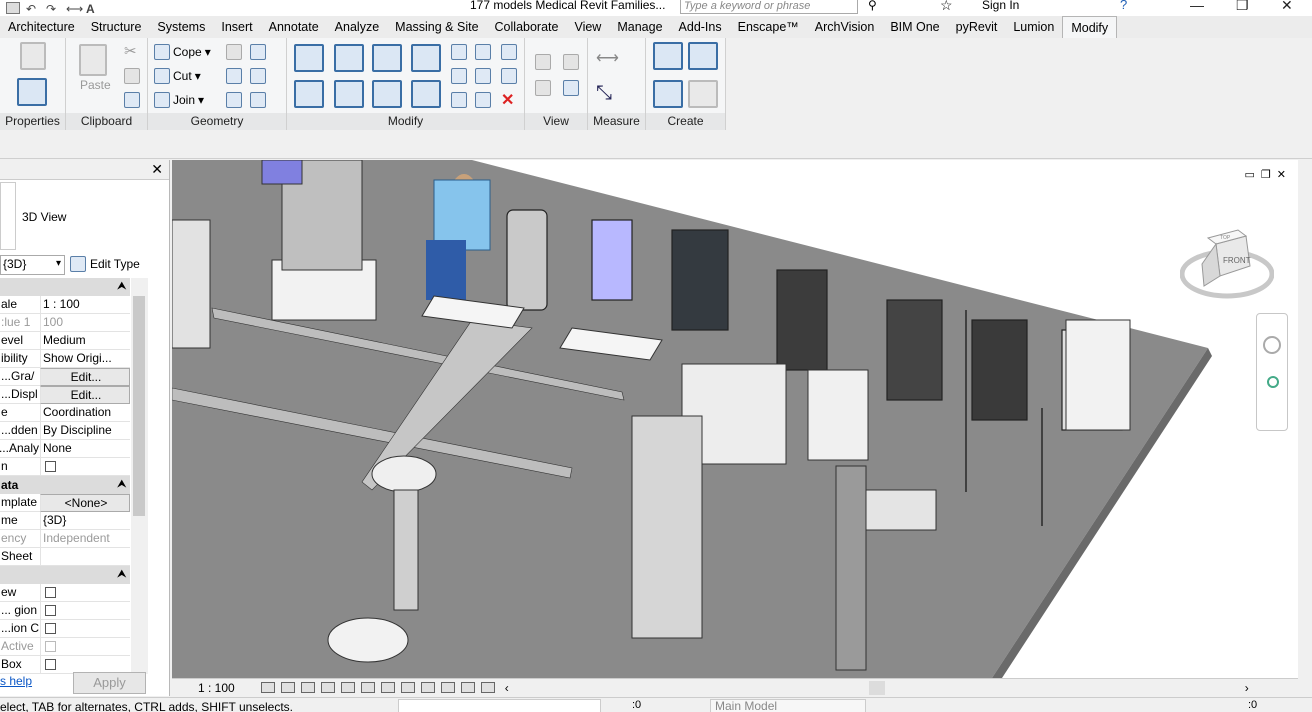  Describe the element at coordinates (1033, 27) in the screenshot. I see `tab-lumion: Lumion` at that location.